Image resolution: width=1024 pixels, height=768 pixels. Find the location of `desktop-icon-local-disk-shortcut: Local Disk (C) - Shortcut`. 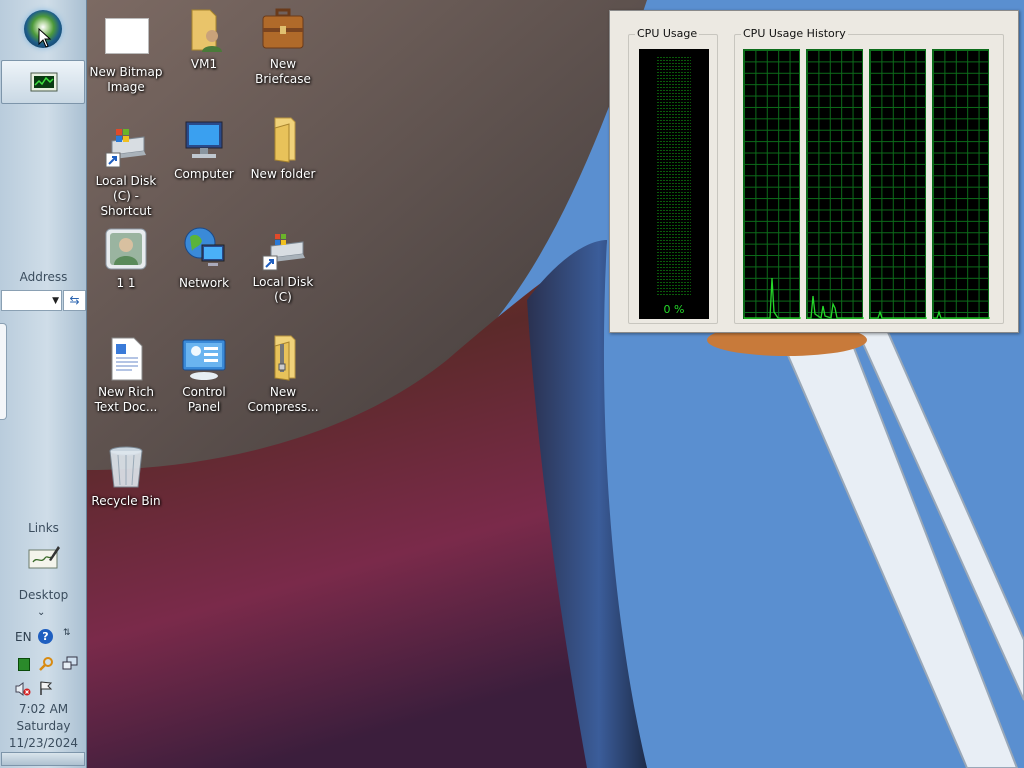

desktop-icon-local-disk-shortcut: Local Disk (C) - Shortcut is located at coordinates (126, 171).